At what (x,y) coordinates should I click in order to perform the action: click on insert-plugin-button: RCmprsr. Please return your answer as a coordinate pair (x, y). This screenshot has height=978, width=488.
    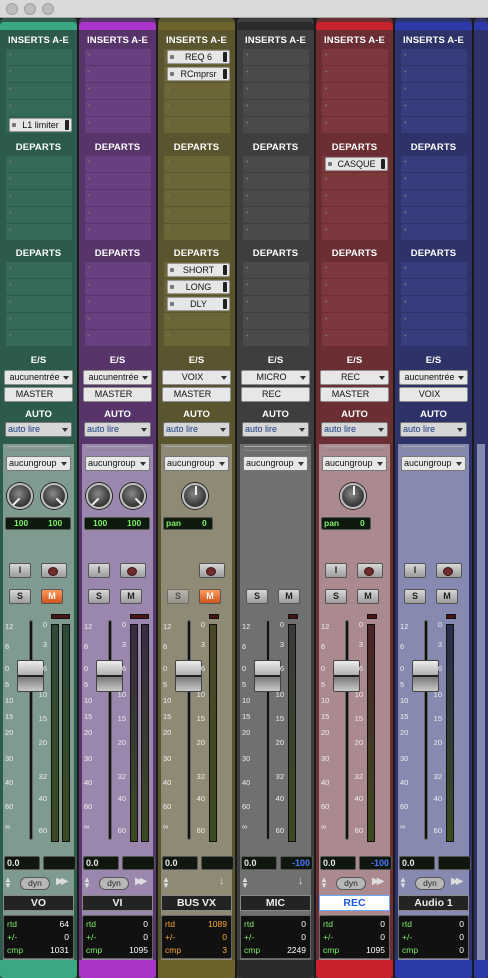
    Looking at the image, I should click on (198, 74).